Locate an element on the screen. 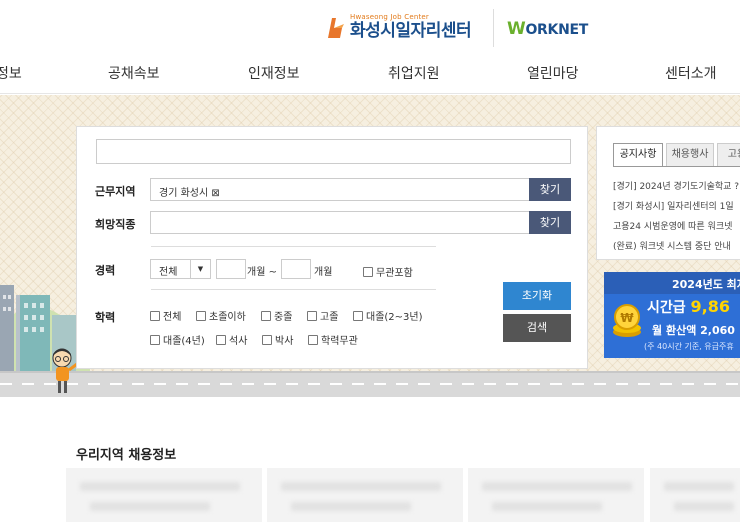 Image resolution: width=740 pixels, height=522 pixels. center-logo: Hwaseong Job Center 화성시일자리센터 is located at coordinates (398, 27).